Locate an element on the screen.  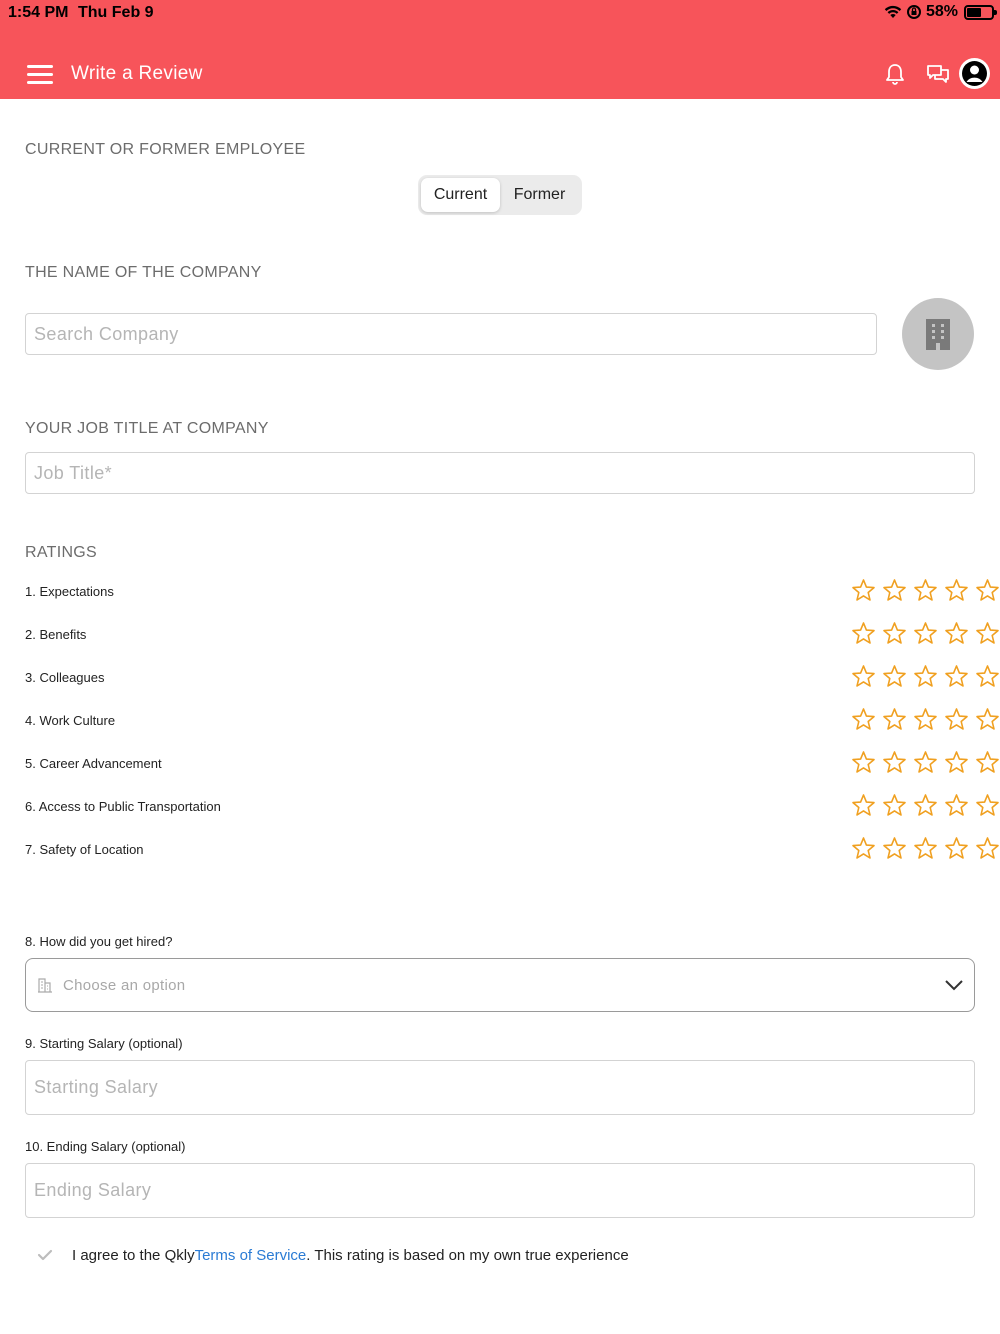
app-header: 1:54 PM Thu Feb 9 58% Write a Review is located at coordinates (500, 49).